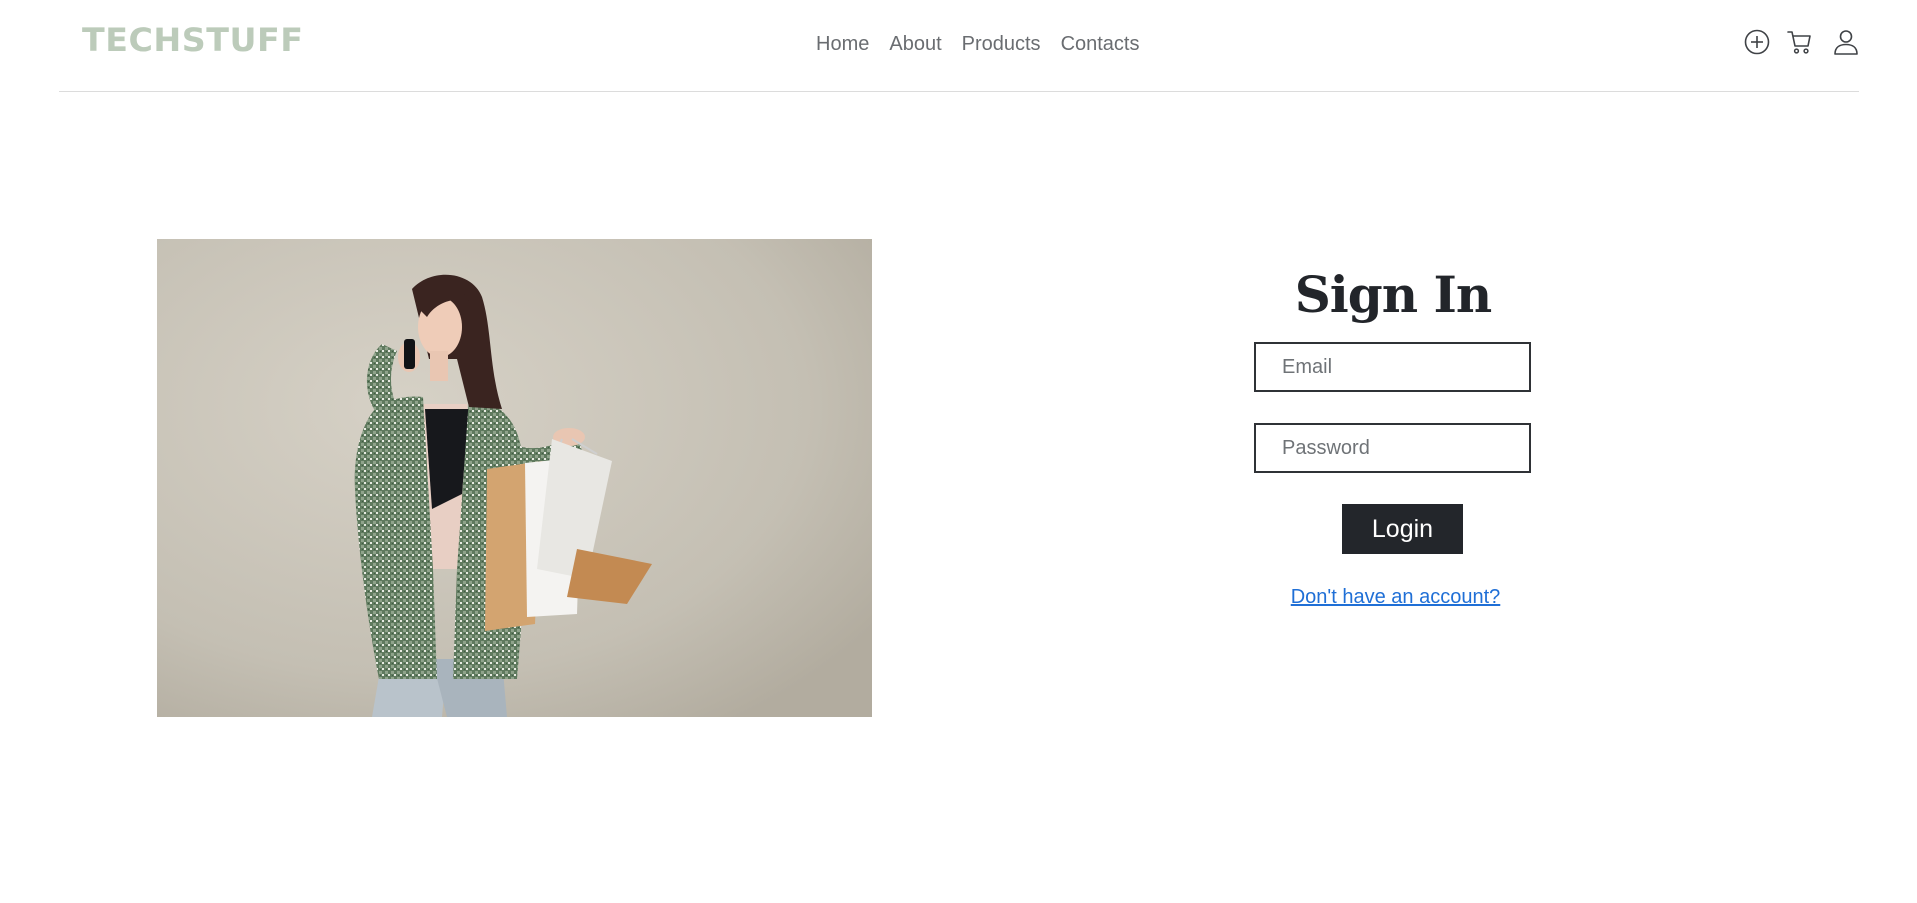 The image size is (1917, 903). What do you see at coordinates (1392, 367) in the screenshot?
I see `email-field` at bounding box center [1392, 367].